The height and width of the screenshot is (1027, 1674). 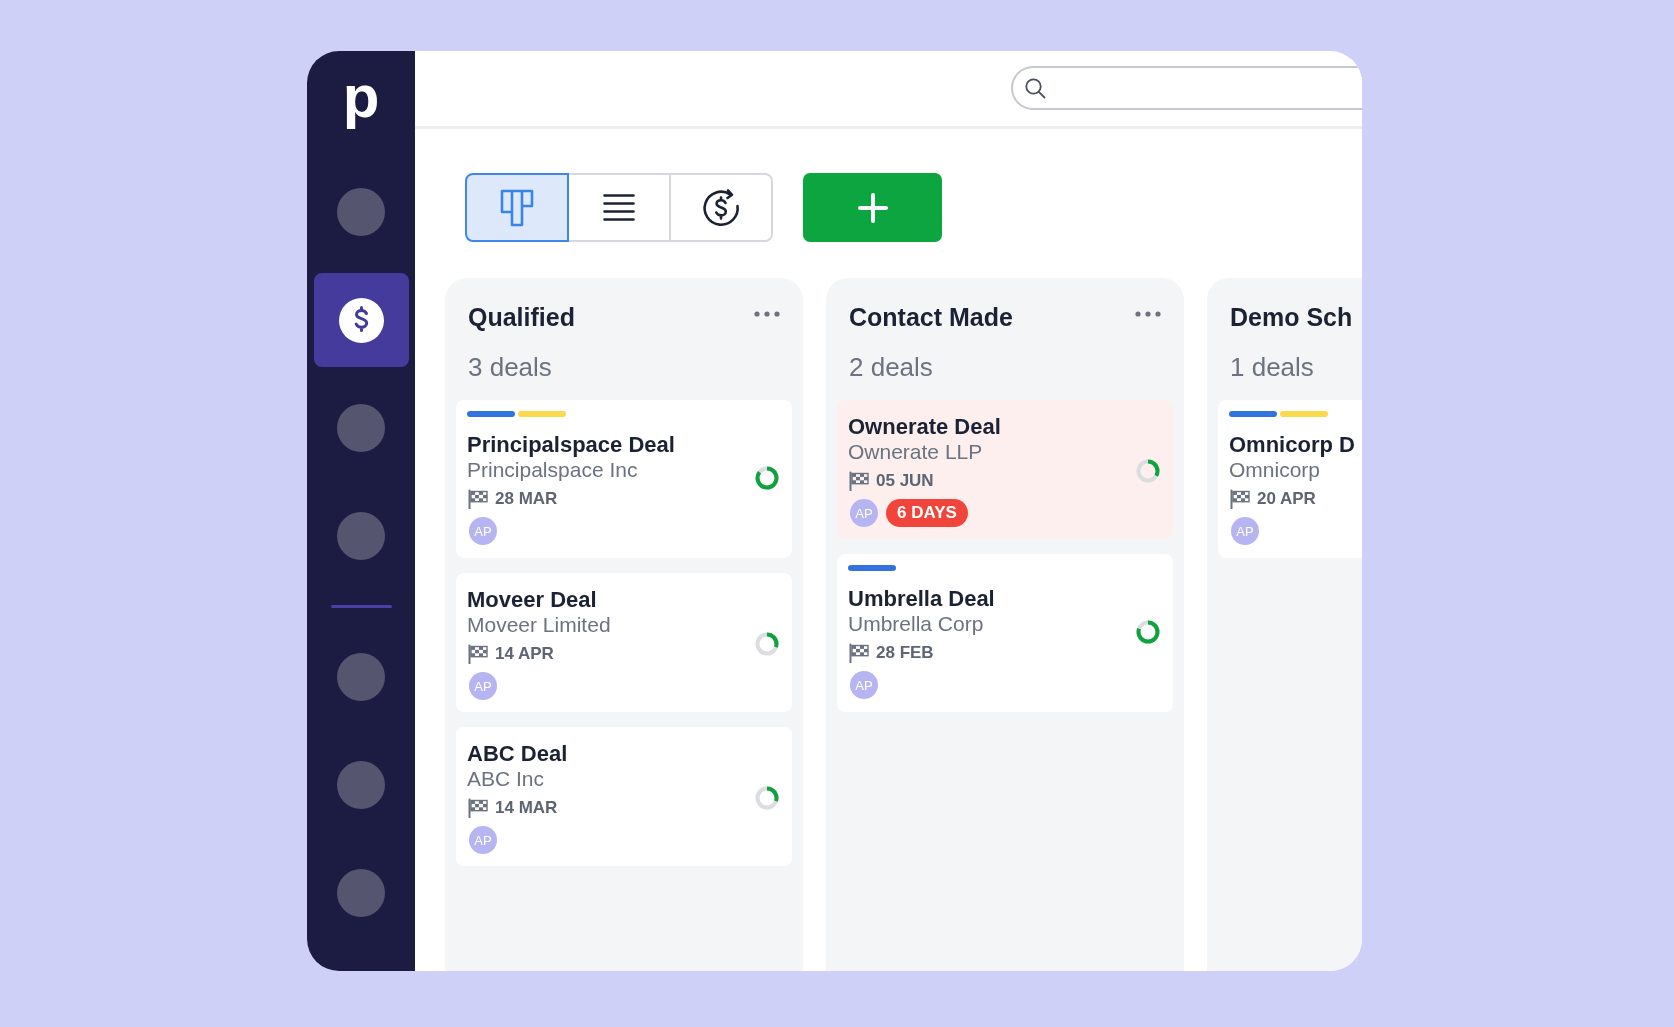 What do you see at coordinates (905, 481) in the screenshot?
I see `close-date: 05 JUN` at bounding box center [905, 481].